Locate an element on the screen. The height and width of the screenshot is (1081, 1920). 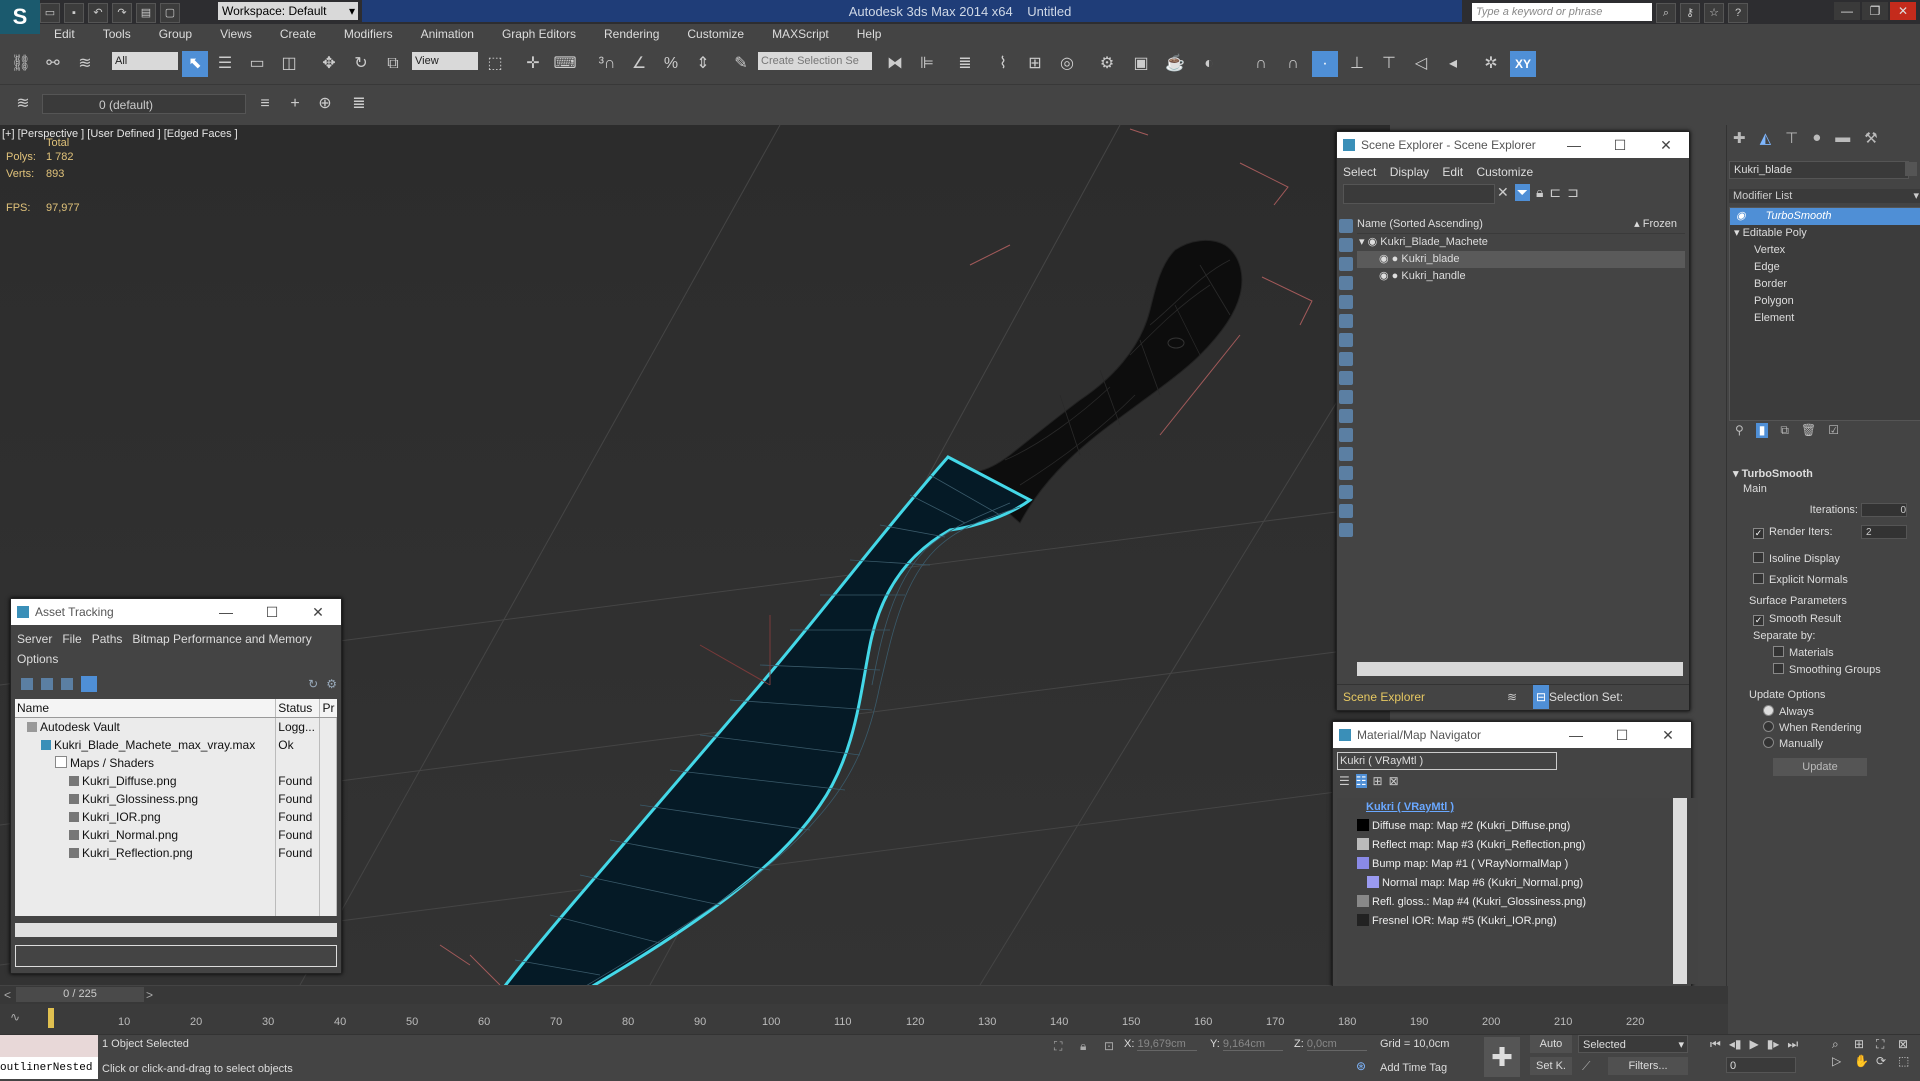
bones-filter-icon is located at coordinates (1346, 378).